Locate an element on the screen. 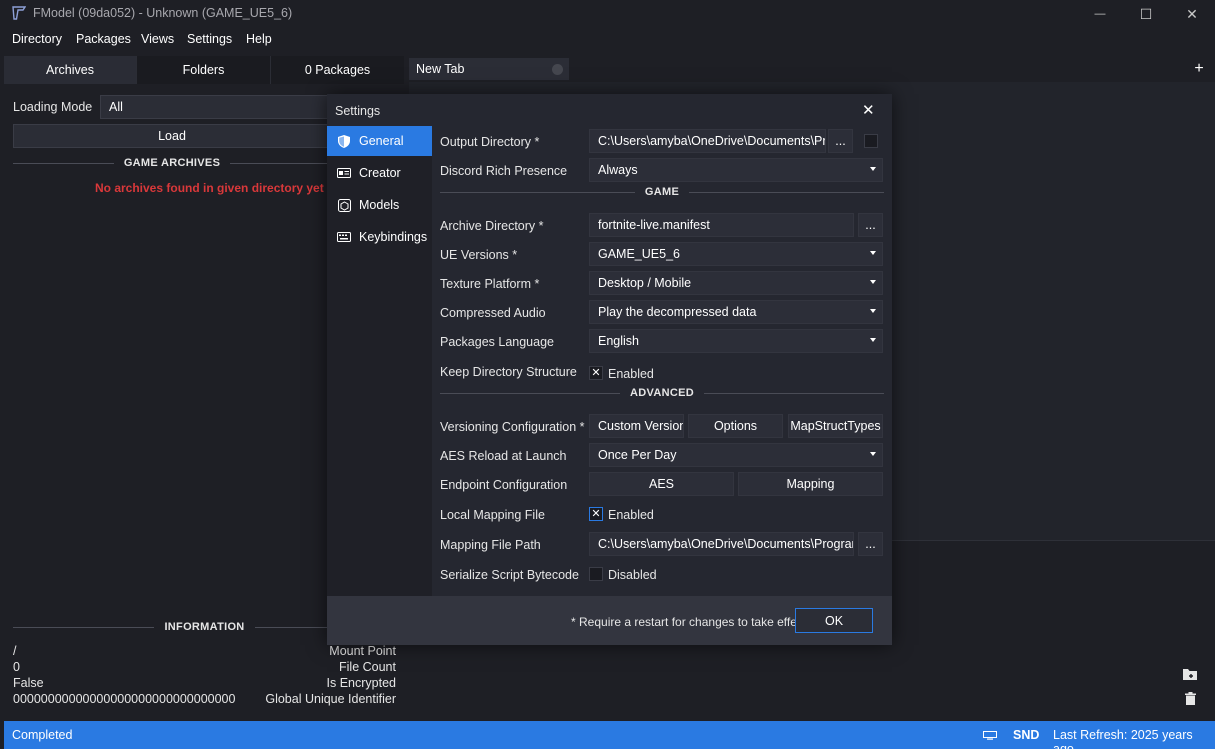 The height and width of the screenshot is (749, 1215). output-directory-checkbox is located at coordinates (871, 141).